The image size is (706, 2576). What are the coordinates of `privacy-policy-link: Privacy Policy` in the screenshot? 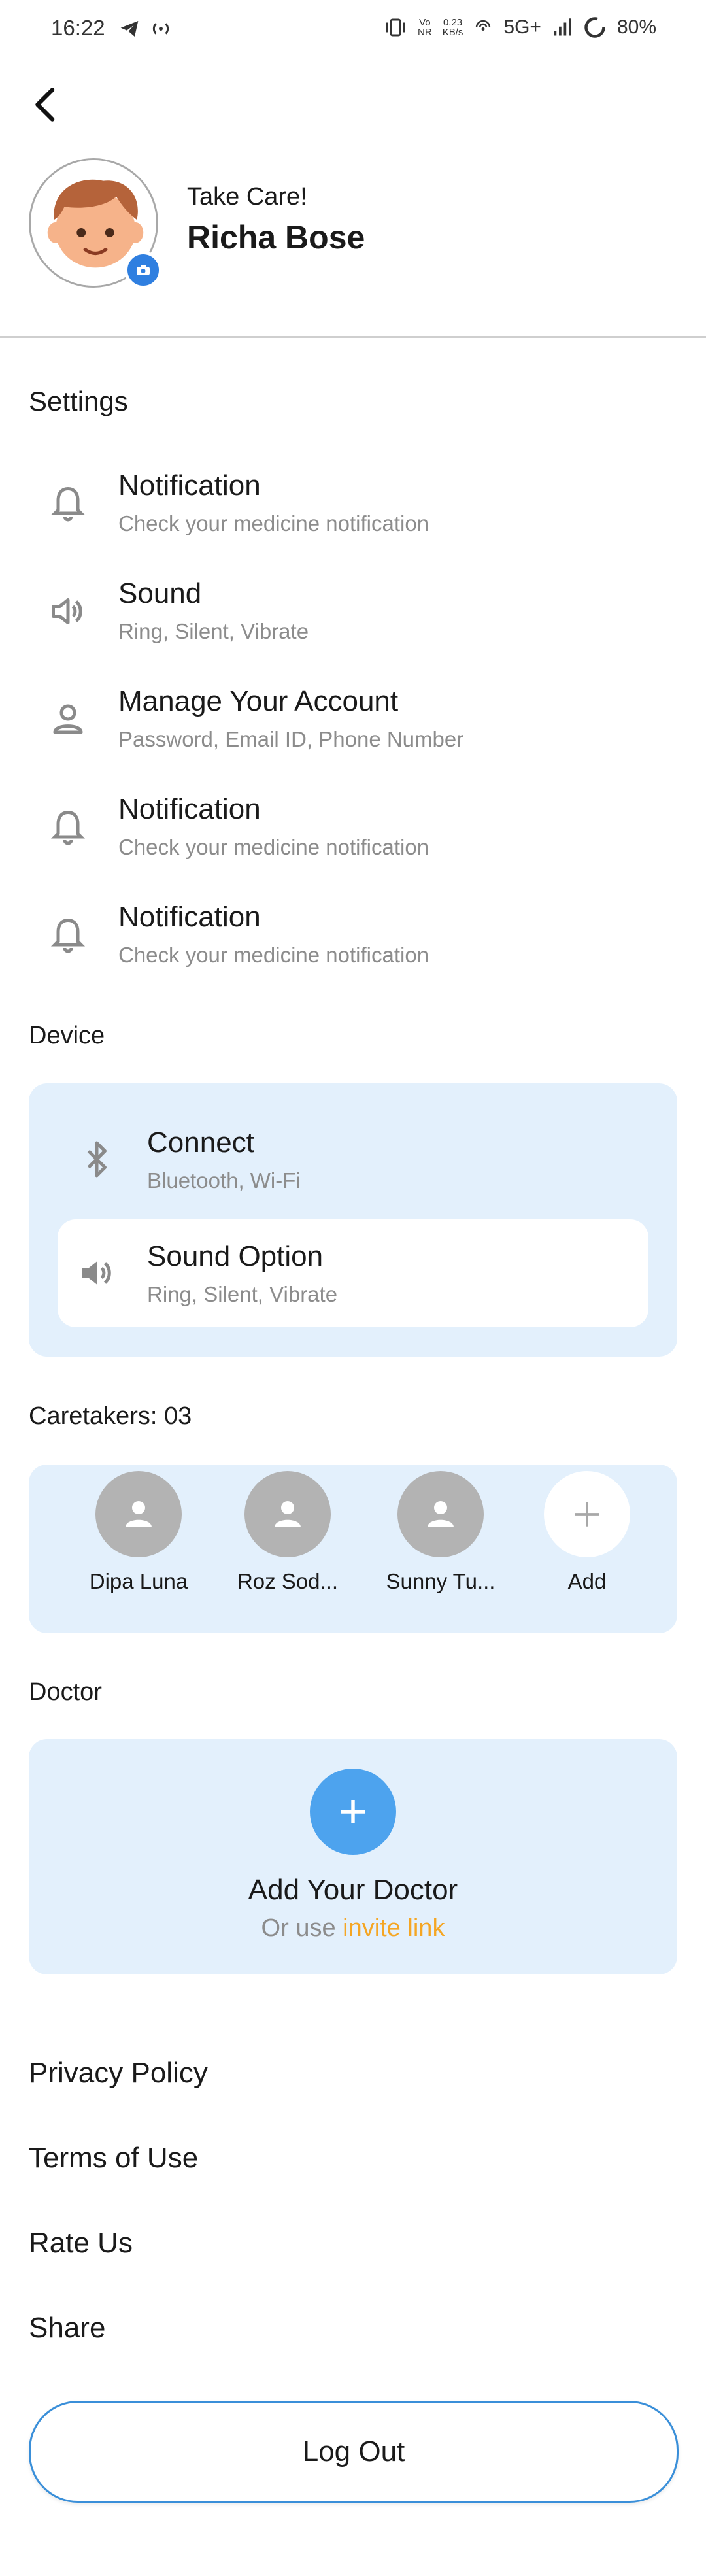 It's located at (118, 2073).